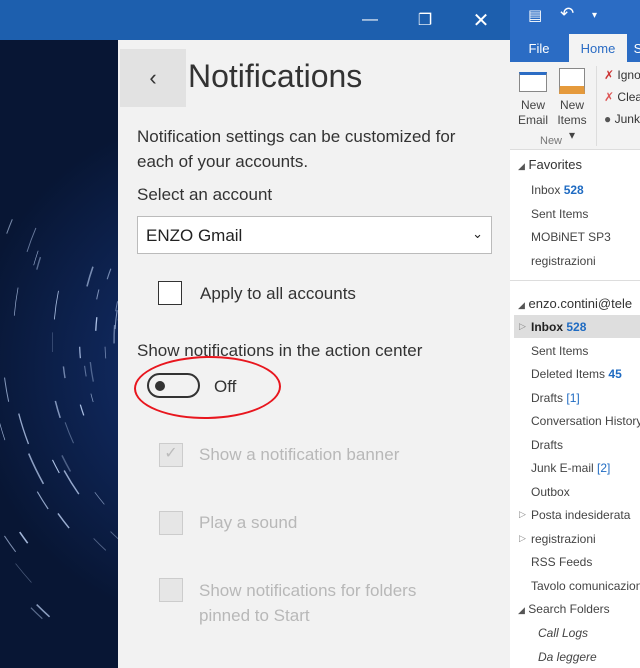  I want to click on sound-label: Play a sound, so click(248, 522).